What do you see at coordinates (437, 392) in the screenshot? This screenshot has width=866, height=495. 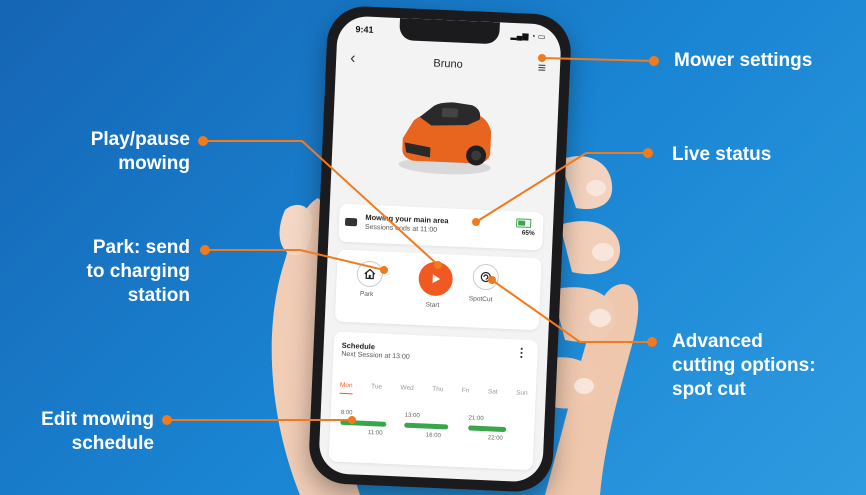 I see `day-tab-thu: Thu` at bounding box center [437, 392].